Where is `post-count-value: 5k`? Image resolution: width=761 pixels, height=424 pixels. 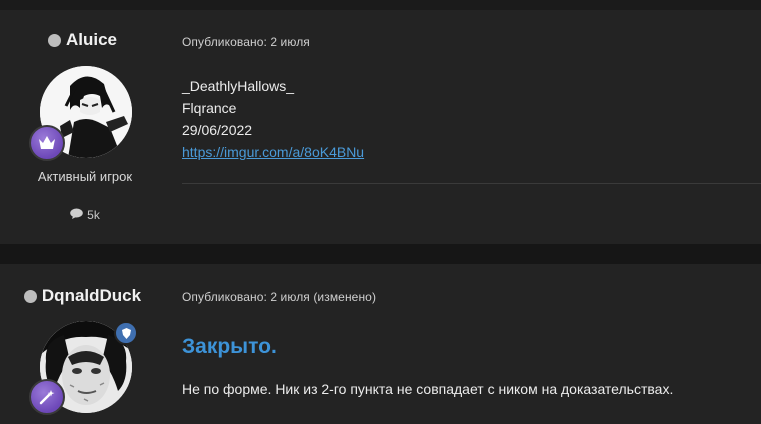 post-count-value: 5k is located at coordinates (93, 215).